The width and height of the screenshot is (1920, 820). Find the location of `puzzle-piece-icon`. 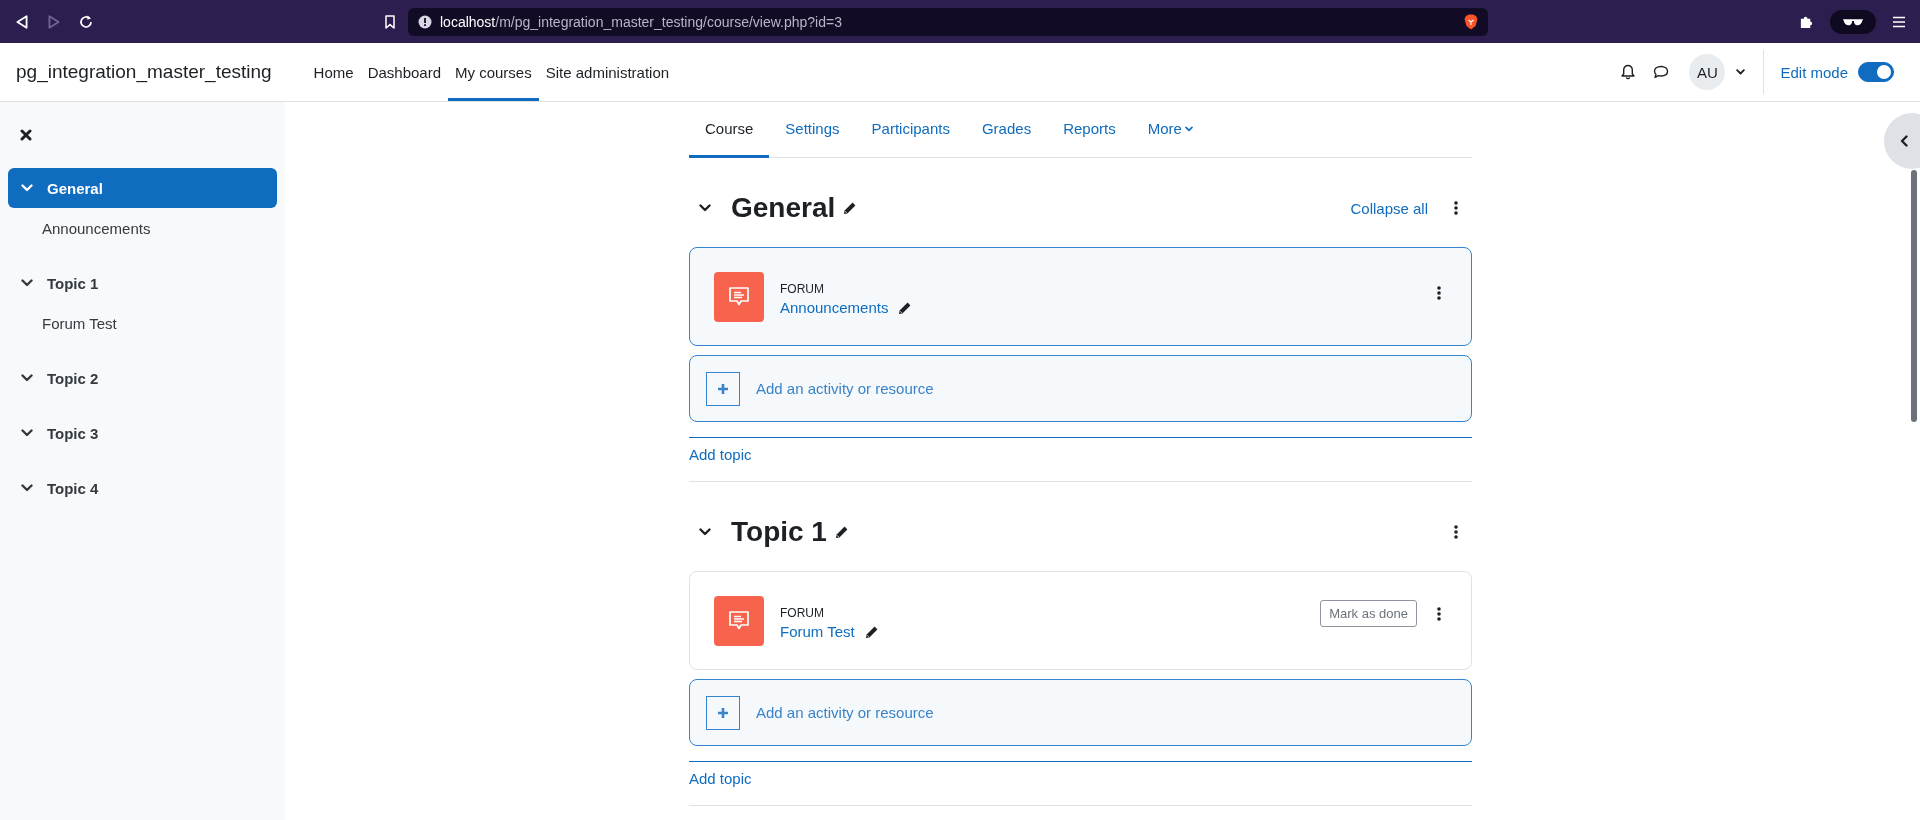

puzzle-piece-icon is located at coordinates (1806, 21).